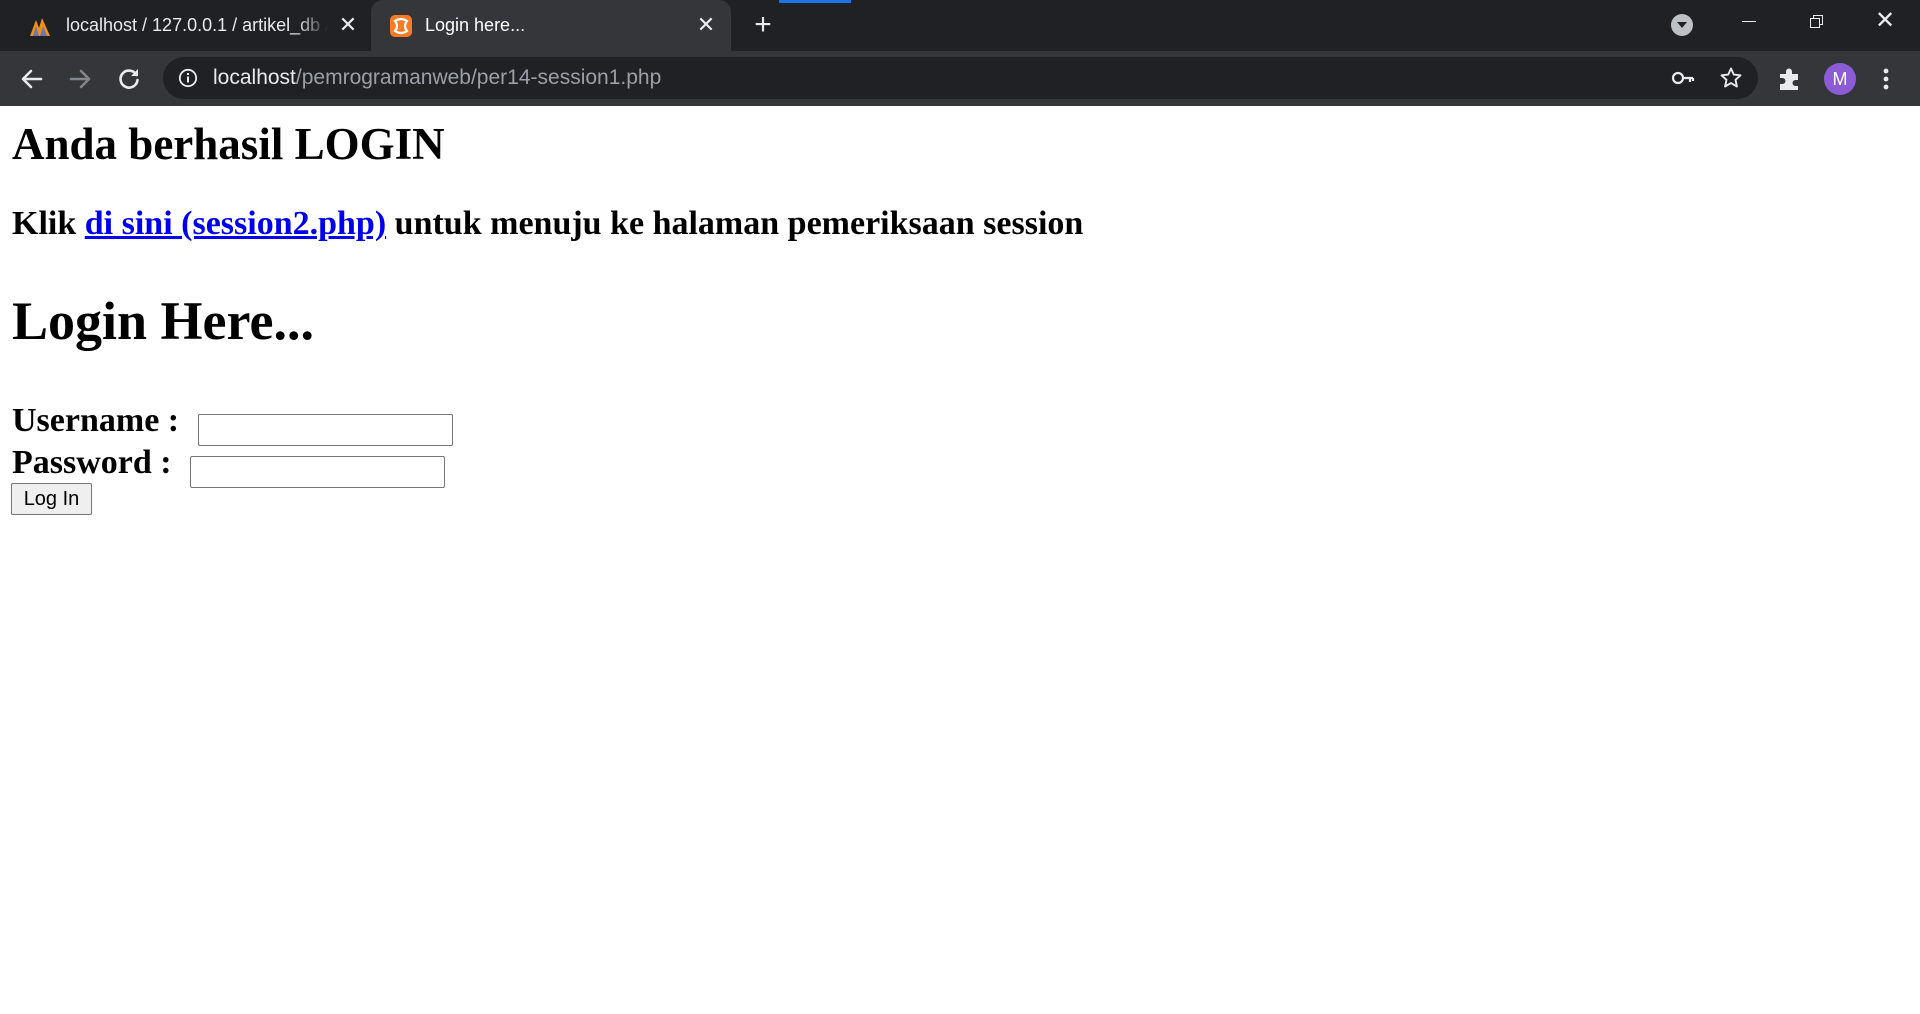  I want to click on restore-icon, so click(1817, 21).